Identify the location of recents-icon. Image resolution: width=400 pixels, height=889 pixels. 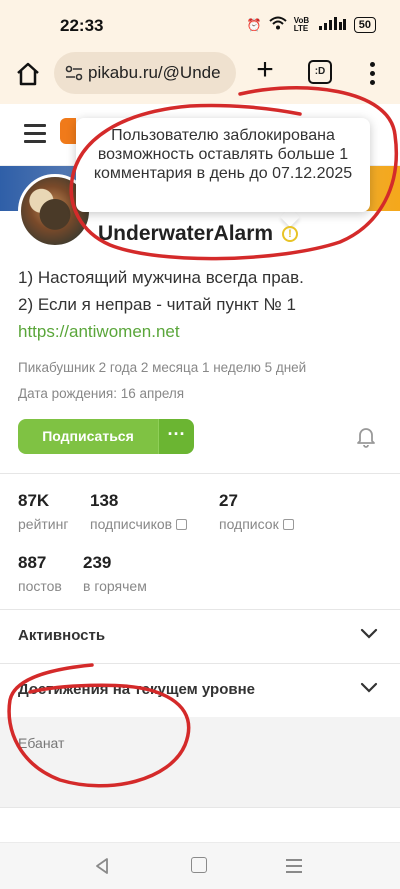
(294, 866).